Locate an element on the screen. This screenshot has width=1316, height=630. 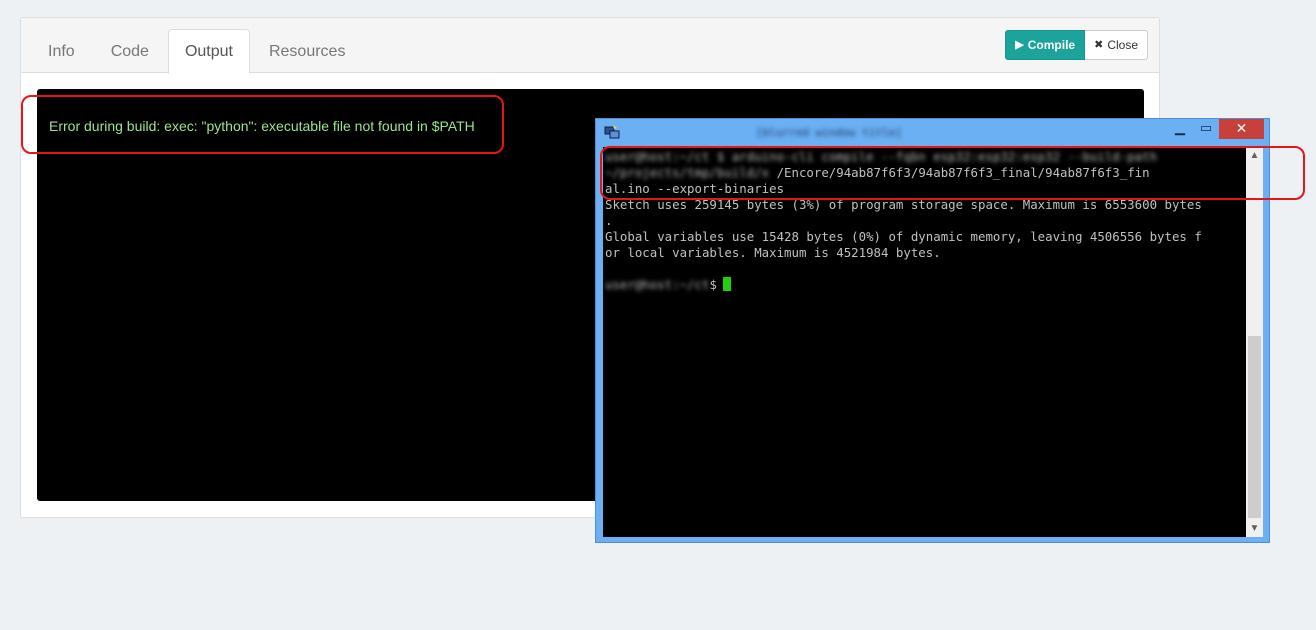
terminal-cursor is located at coordinates (726, 284).